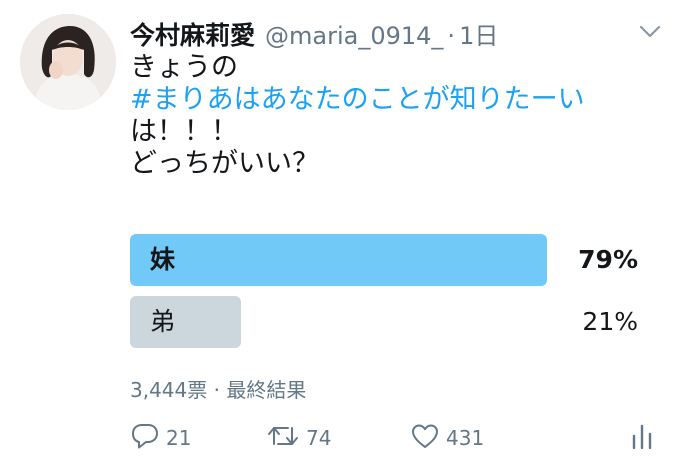 The width and height of the screenshot is (680, 469). Describe the element at coordinates (163, 321) in the screenshot. I see `poll-option-label: 弟` at that location.